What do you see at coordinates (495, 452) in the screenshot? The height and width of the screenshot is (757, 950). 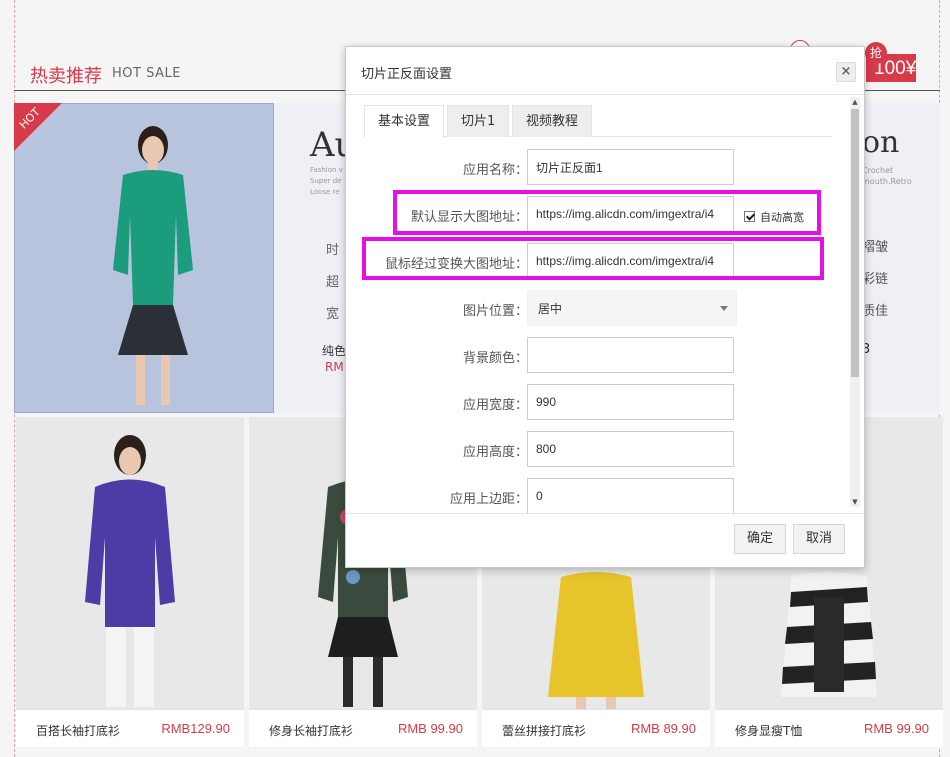 I see `app-height-label: 应用高度：` at bounding box center [495, 452].